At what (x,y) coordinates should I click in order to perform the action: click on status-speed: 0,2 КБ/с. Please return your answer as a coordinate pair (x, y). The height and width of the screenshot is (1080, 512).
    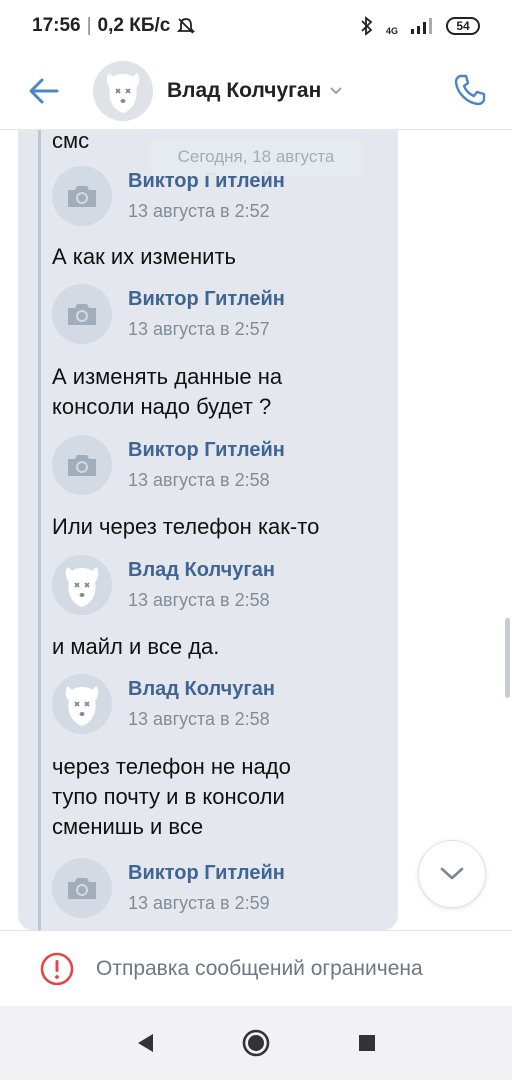
    Looking at the image, I should click on (134, 25).